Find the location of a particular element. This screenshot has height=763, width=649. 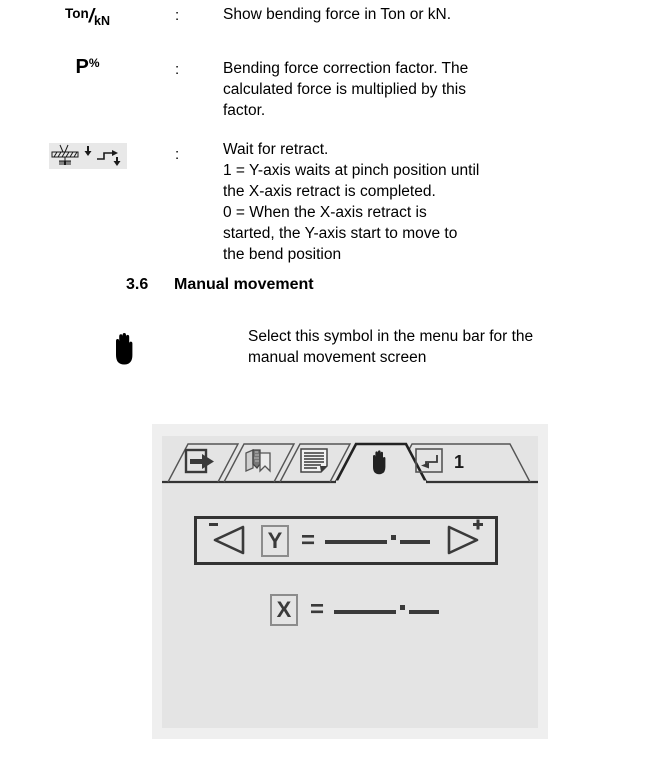

hand-note-line: manual movement screen is located at coordinates (337, 357).